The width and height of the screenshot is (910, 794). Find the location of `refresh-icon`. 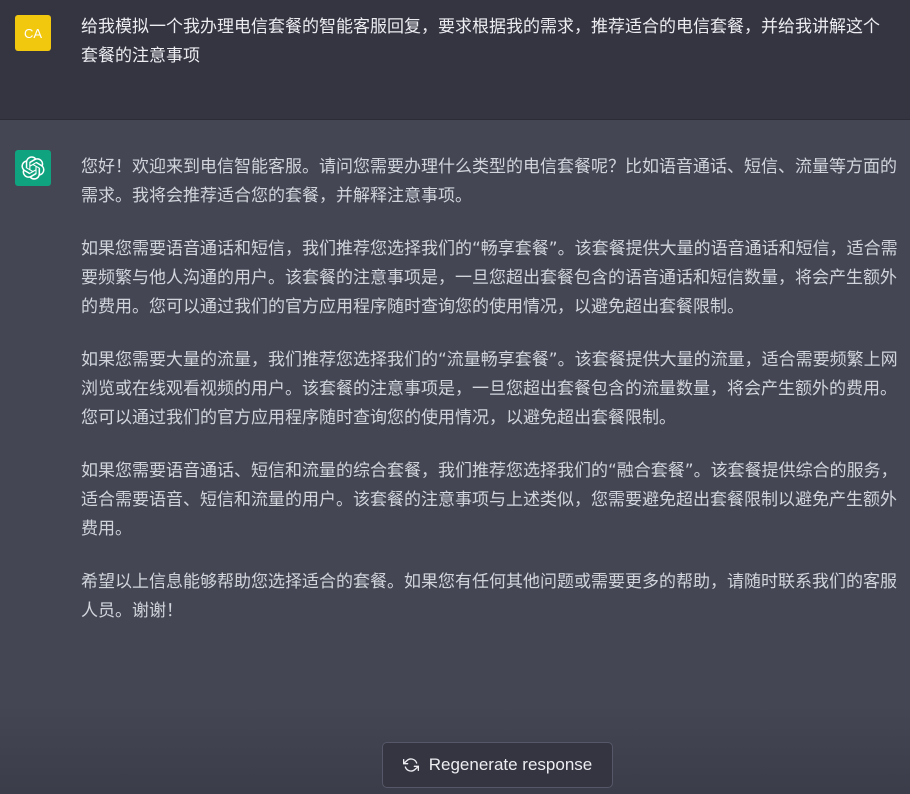

refresh-icon is located at coordinates (410, 765).